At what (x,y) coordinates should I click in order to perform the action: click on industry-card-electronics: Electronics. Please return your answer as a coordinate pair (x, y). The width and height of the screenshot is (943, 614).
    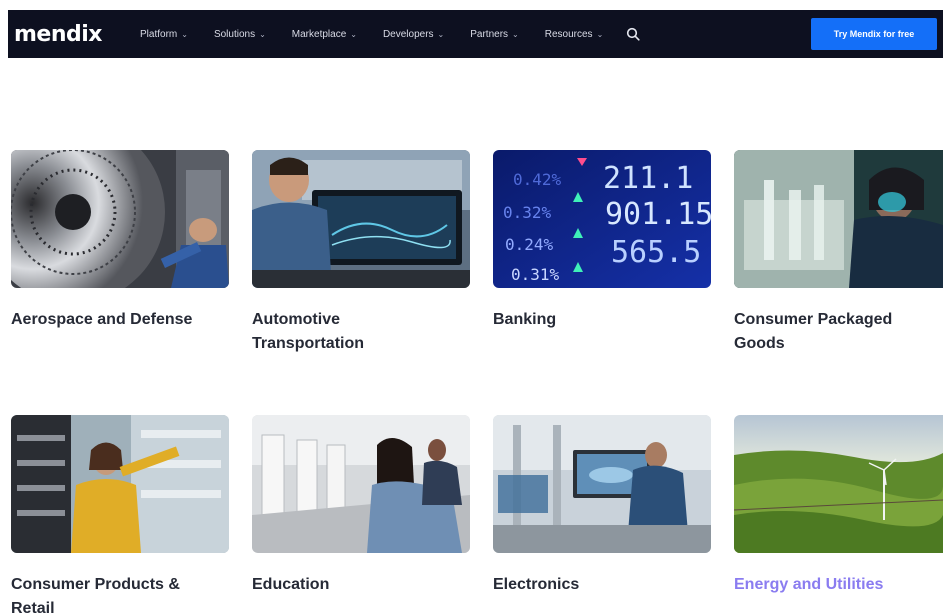
    Looking at the image, I should click on (602, 506).